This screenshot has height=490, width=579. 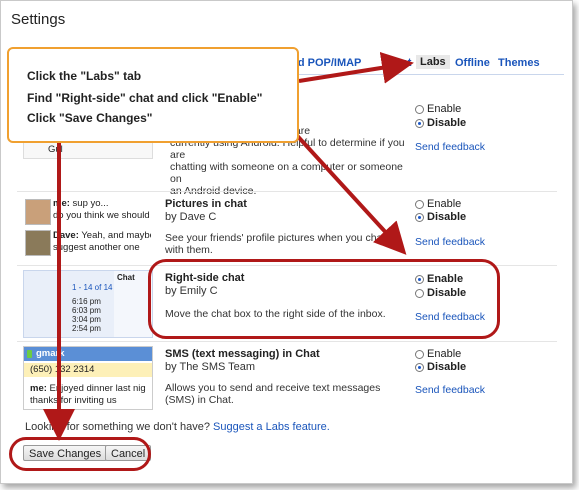 I want to click on thumb-text: 2:54 pm, so click(x=86, y=328).